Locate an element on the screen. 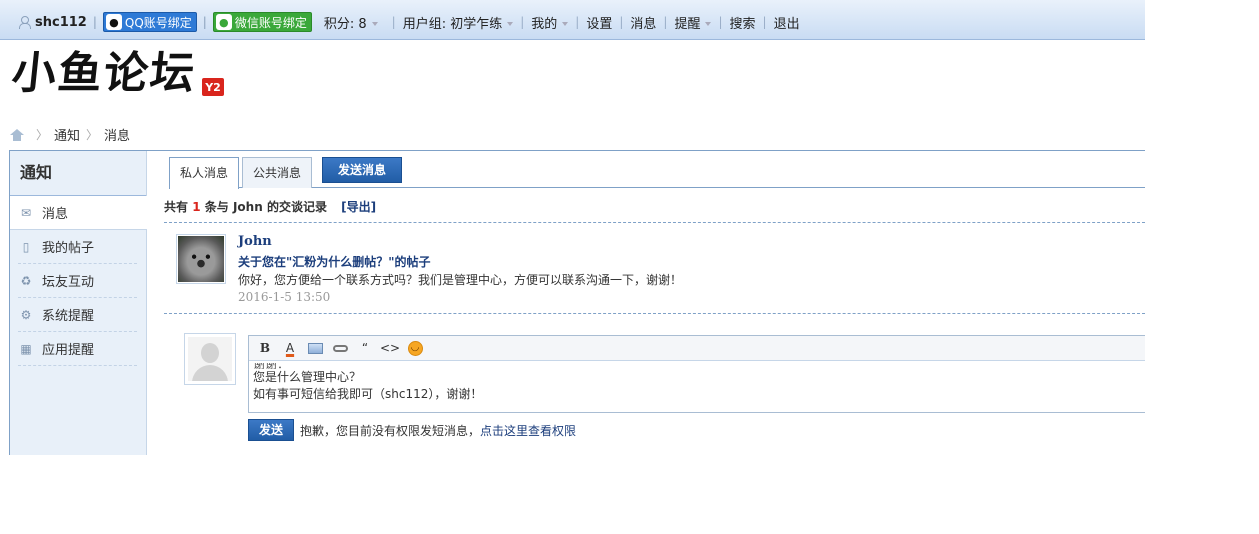 This screenshot has width=1259, height=534. site-logo: 小鱼论坛 Y2 is located at coordinates (116, 74).